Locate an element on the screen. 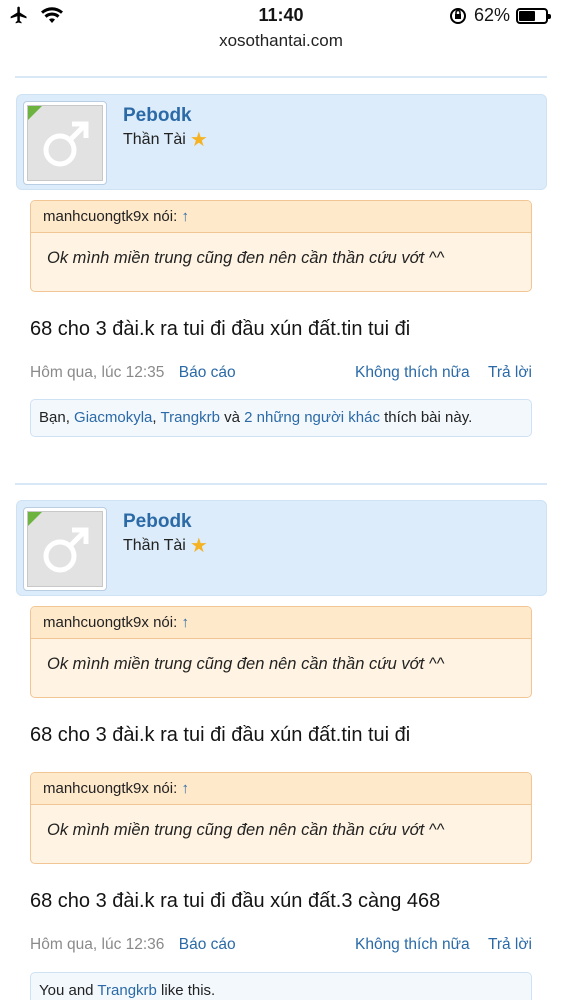  post-date: Hôm qua, lúc 12:36 is located at coordinates (97, 944).